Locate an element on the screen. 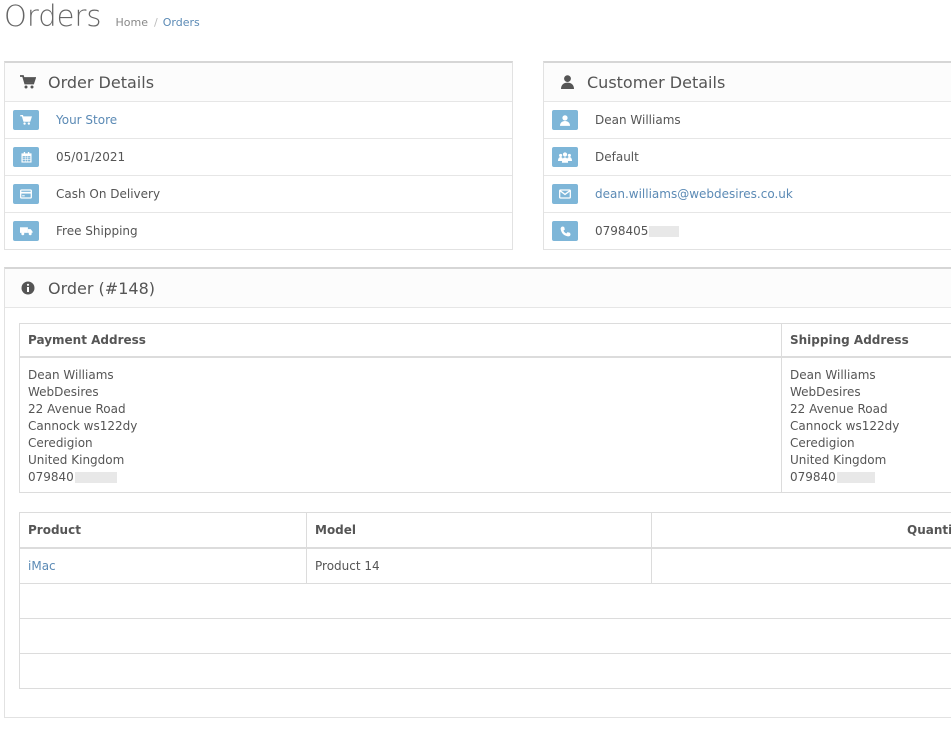 This screenshot has width=951, height=730. payment-method: Cash On Delivery is located at coordinates (108, 194).